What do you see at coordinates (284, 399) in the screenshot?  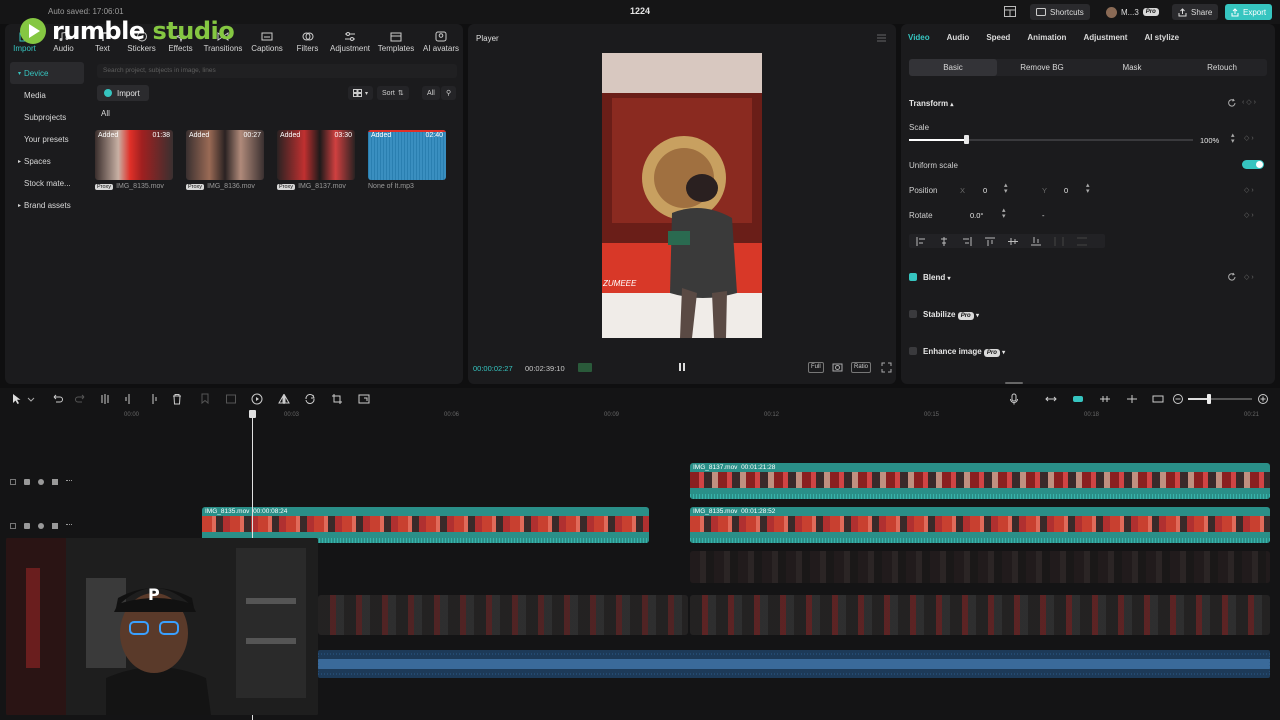 I see `mirror-icon` at bounding box center [284, 399].